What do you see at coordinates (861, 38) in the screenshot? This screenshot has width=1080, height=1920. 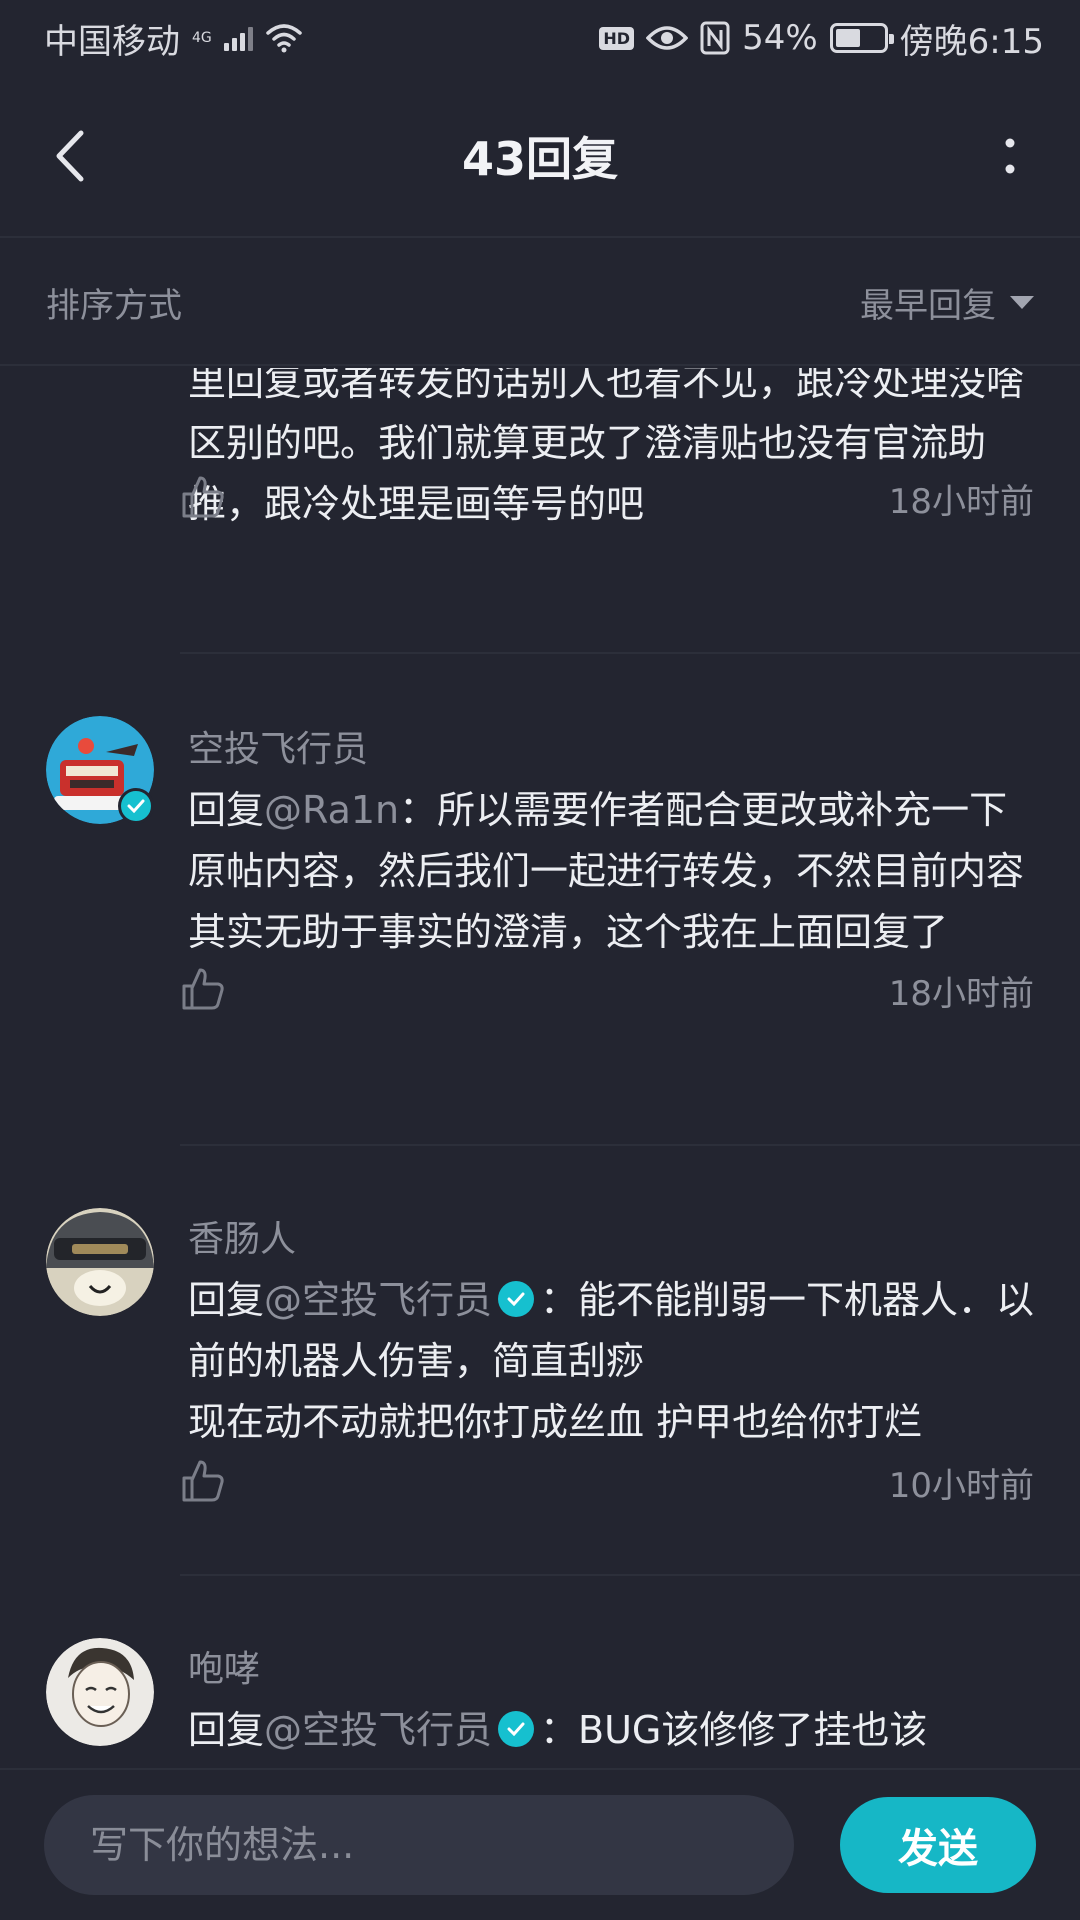 I see `battery-icon` at bounding box center [861, 38].